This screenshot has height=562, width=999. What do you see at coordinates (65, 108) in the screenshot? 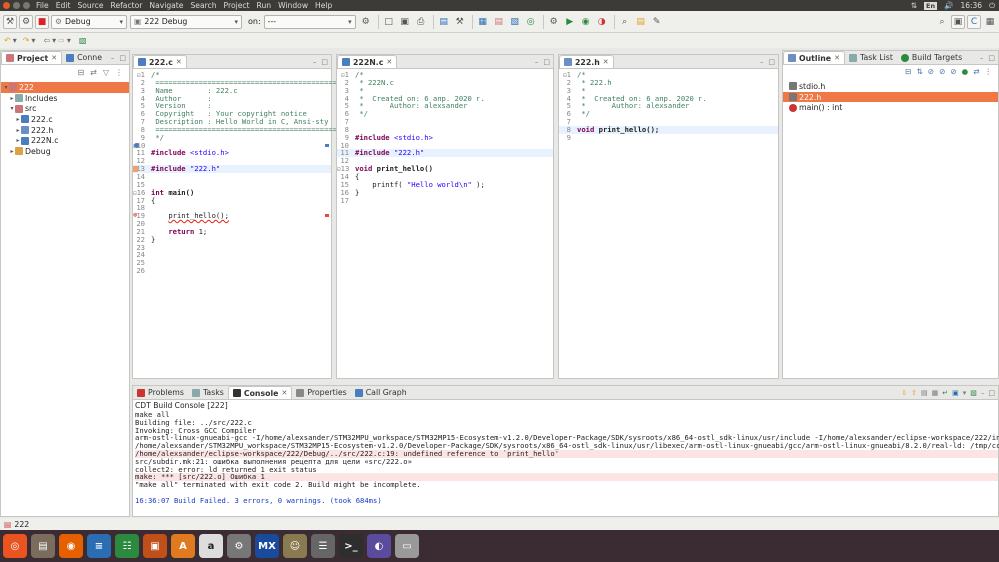
I see `tree-item: ▾ src` at bounding box center [65, 108].